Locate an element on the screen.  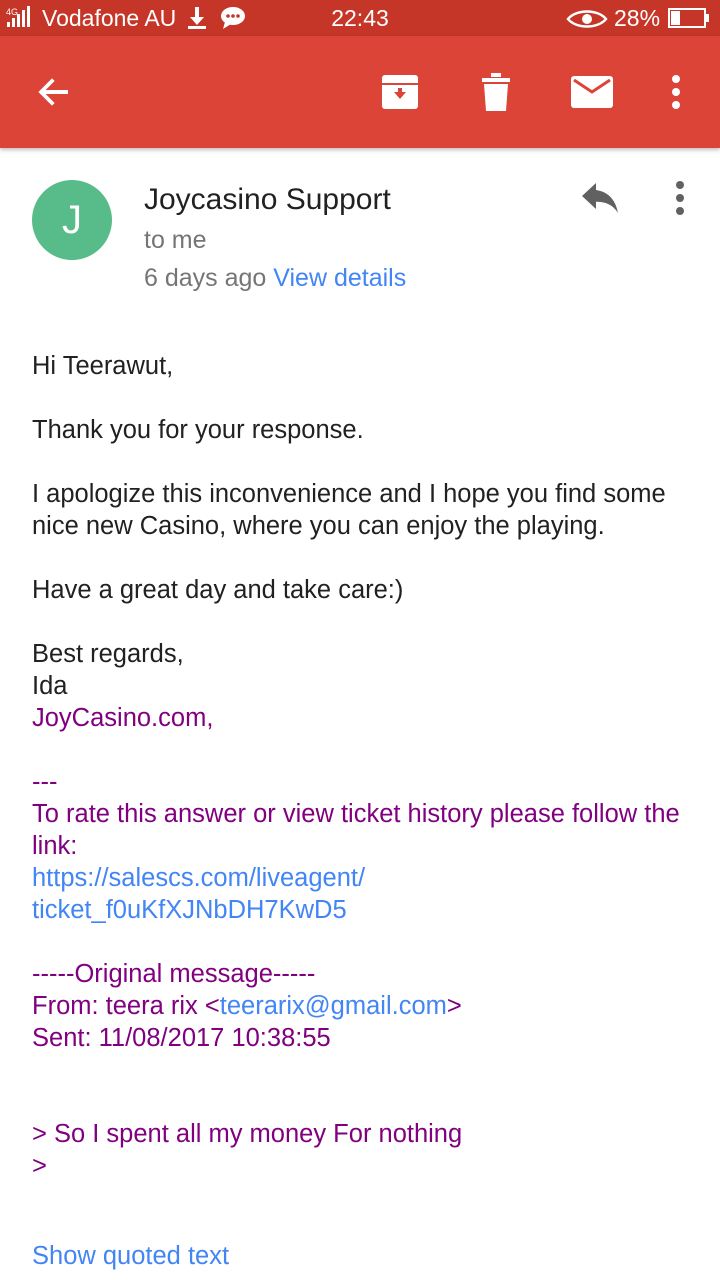
sender-name: Joycasino Support is located at coordinates (267, 199).